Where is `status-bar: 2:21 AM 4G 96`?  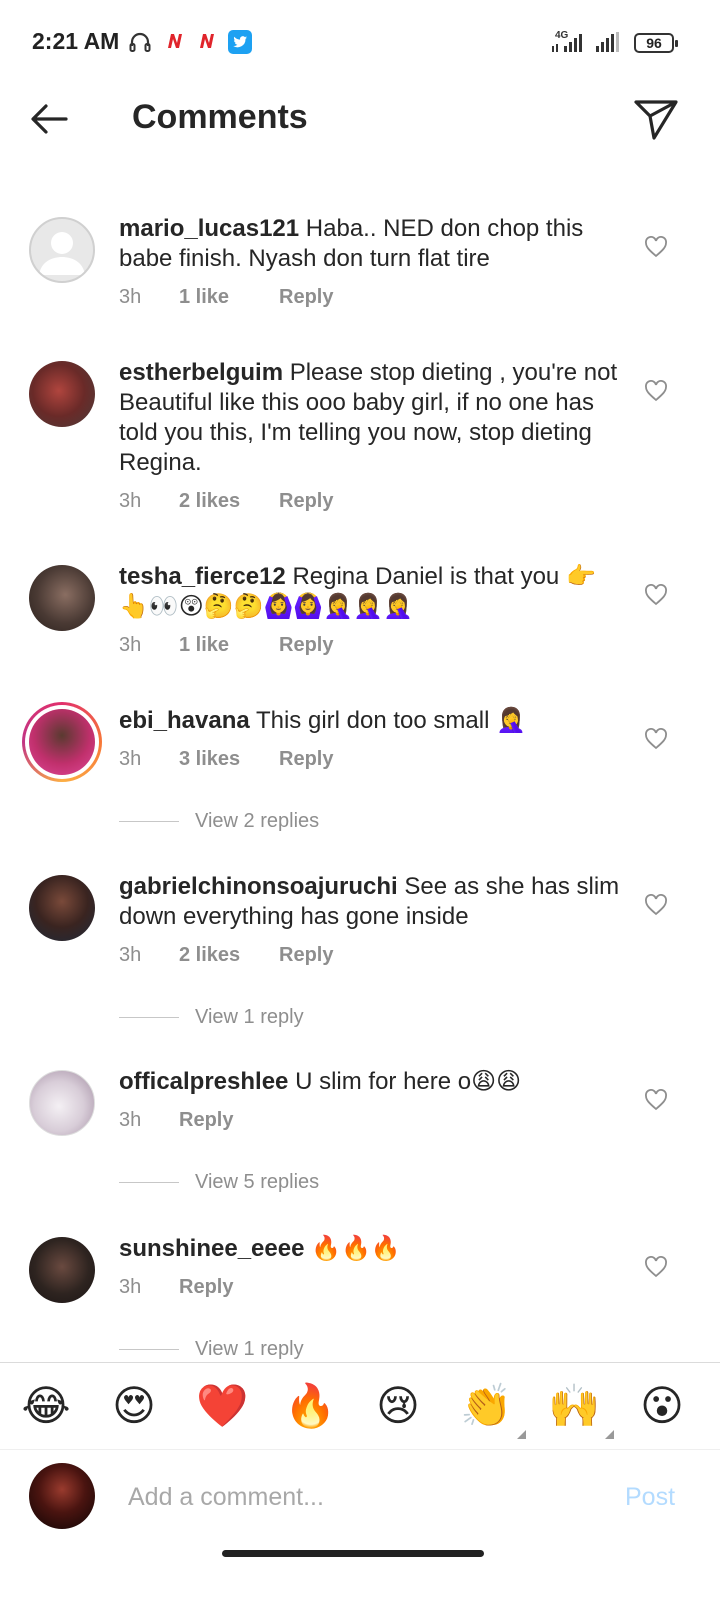 status-bar: 2:21 AM 4G 96 is located at coordinates (360, 42).